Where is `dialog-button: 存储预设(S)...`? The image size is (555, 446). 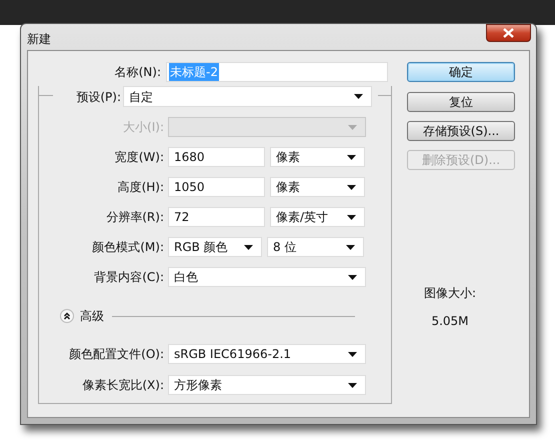
dialog-button: 存储预设(S)... is located at coordinates (461, 131).